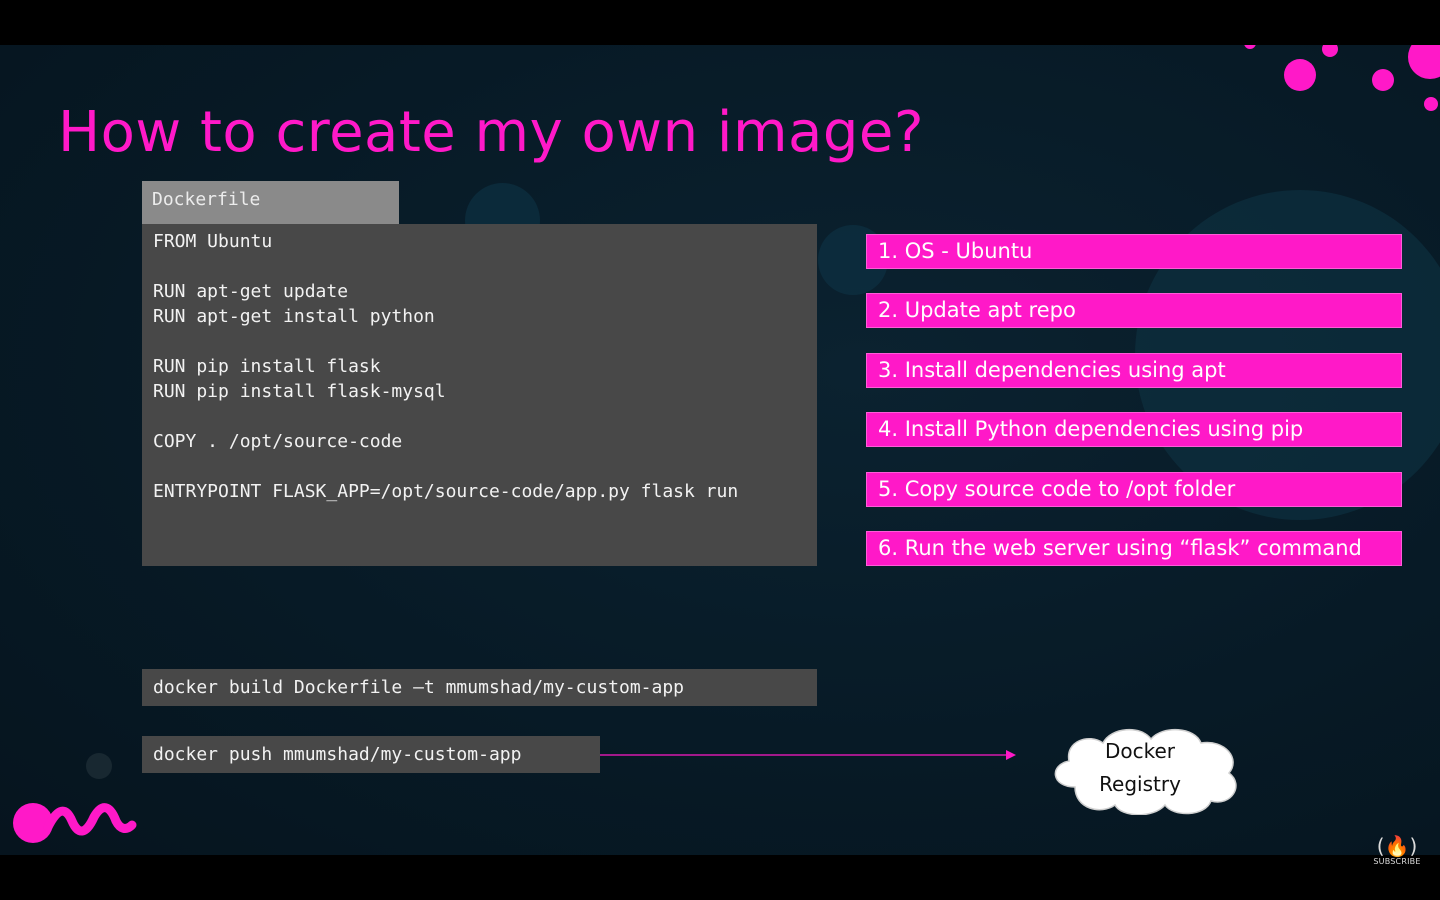 The image size is (1440, 900). I want to click on arrow-icon, so click(808, 755).